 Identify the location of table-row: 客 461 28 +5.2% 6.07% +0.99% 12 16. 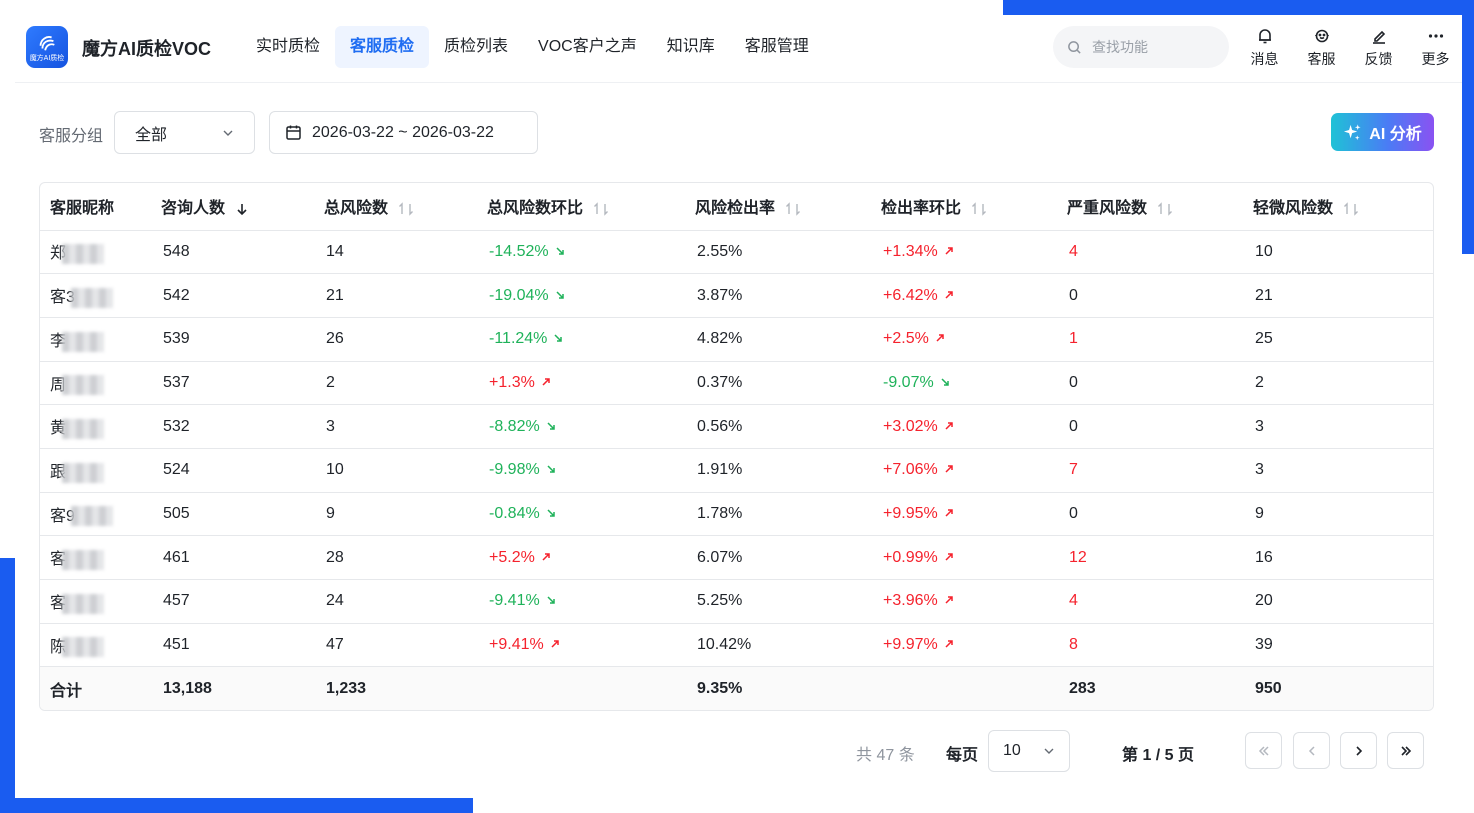
(736, 557).